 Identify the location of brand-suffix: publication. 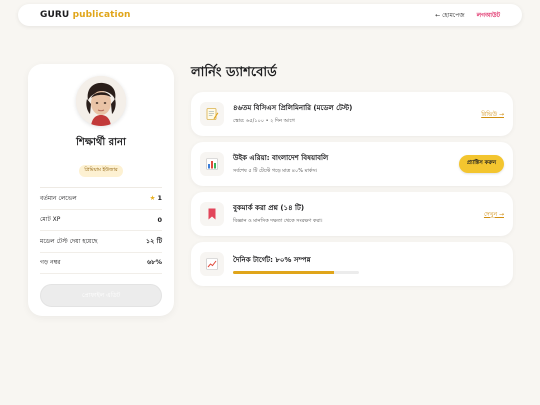
(101, 15).